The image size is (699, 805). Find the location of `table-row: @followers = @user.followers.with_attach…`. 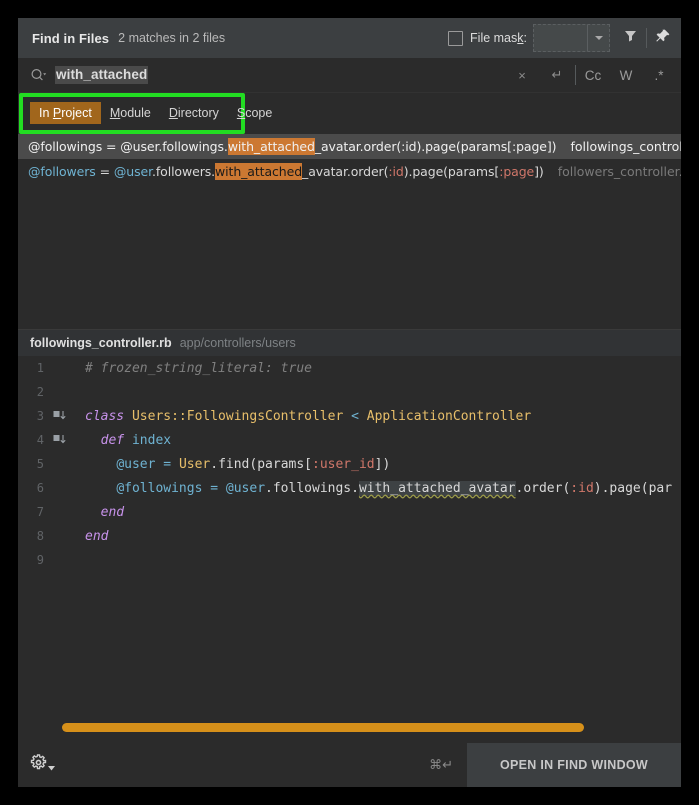

table-row: @followers = @user.followers.with_attach… is located at coordinates (349, 171).